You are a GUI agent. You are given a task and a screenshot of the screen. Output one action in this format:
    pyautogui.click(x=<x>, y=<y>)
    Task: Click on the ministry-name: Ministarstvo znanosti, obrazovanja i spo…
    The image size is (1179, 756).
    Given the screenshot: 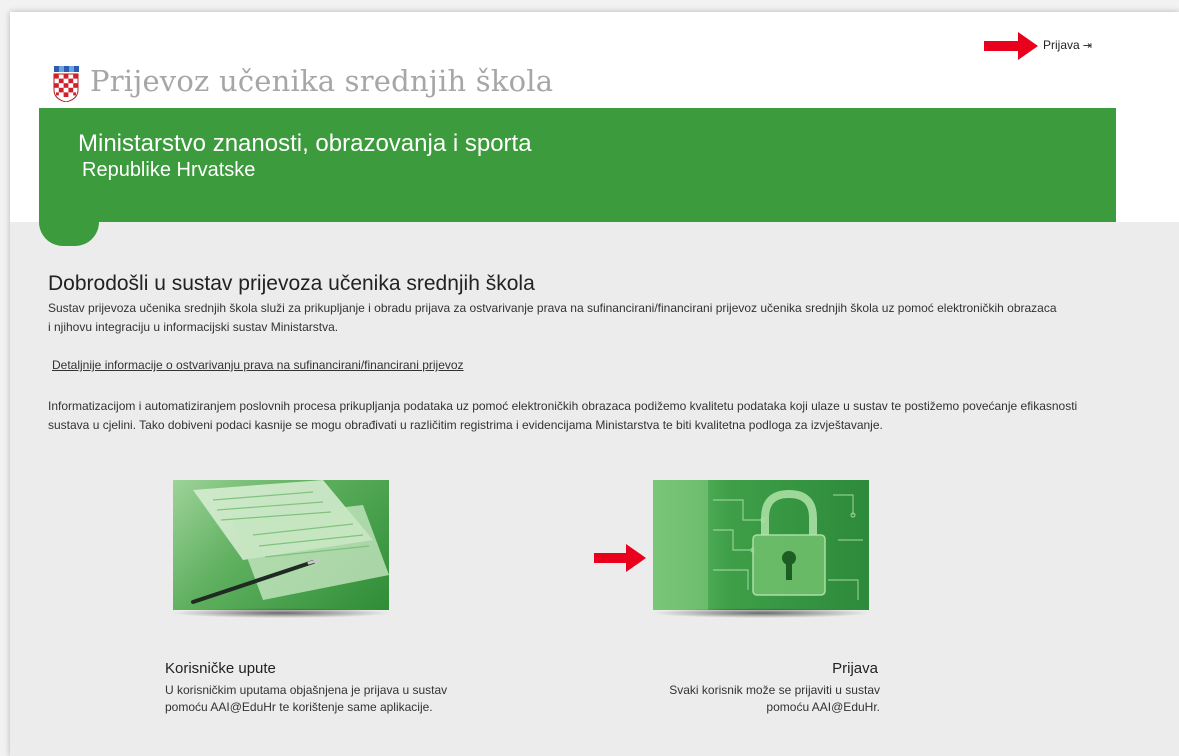 What is the action you would take?
    pyautogui.click(x=305, y=143)
    